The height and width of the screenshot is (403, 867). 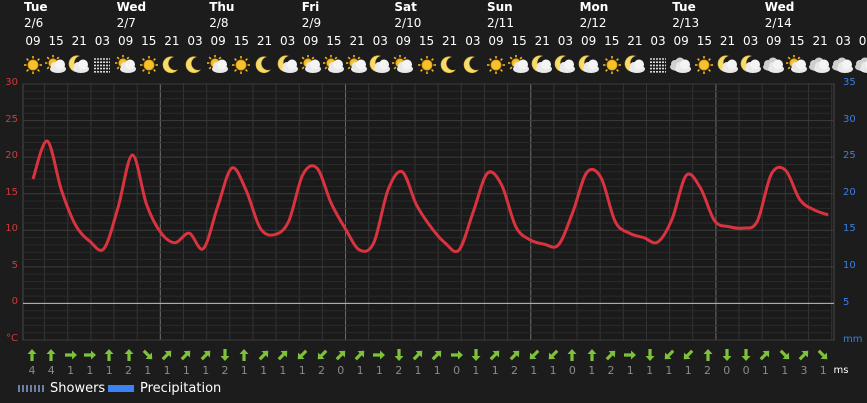 What do you see at coordinates (804, 370) in the screenshot?
I see `wind-speed: 3` at bounding box center [804, 370].